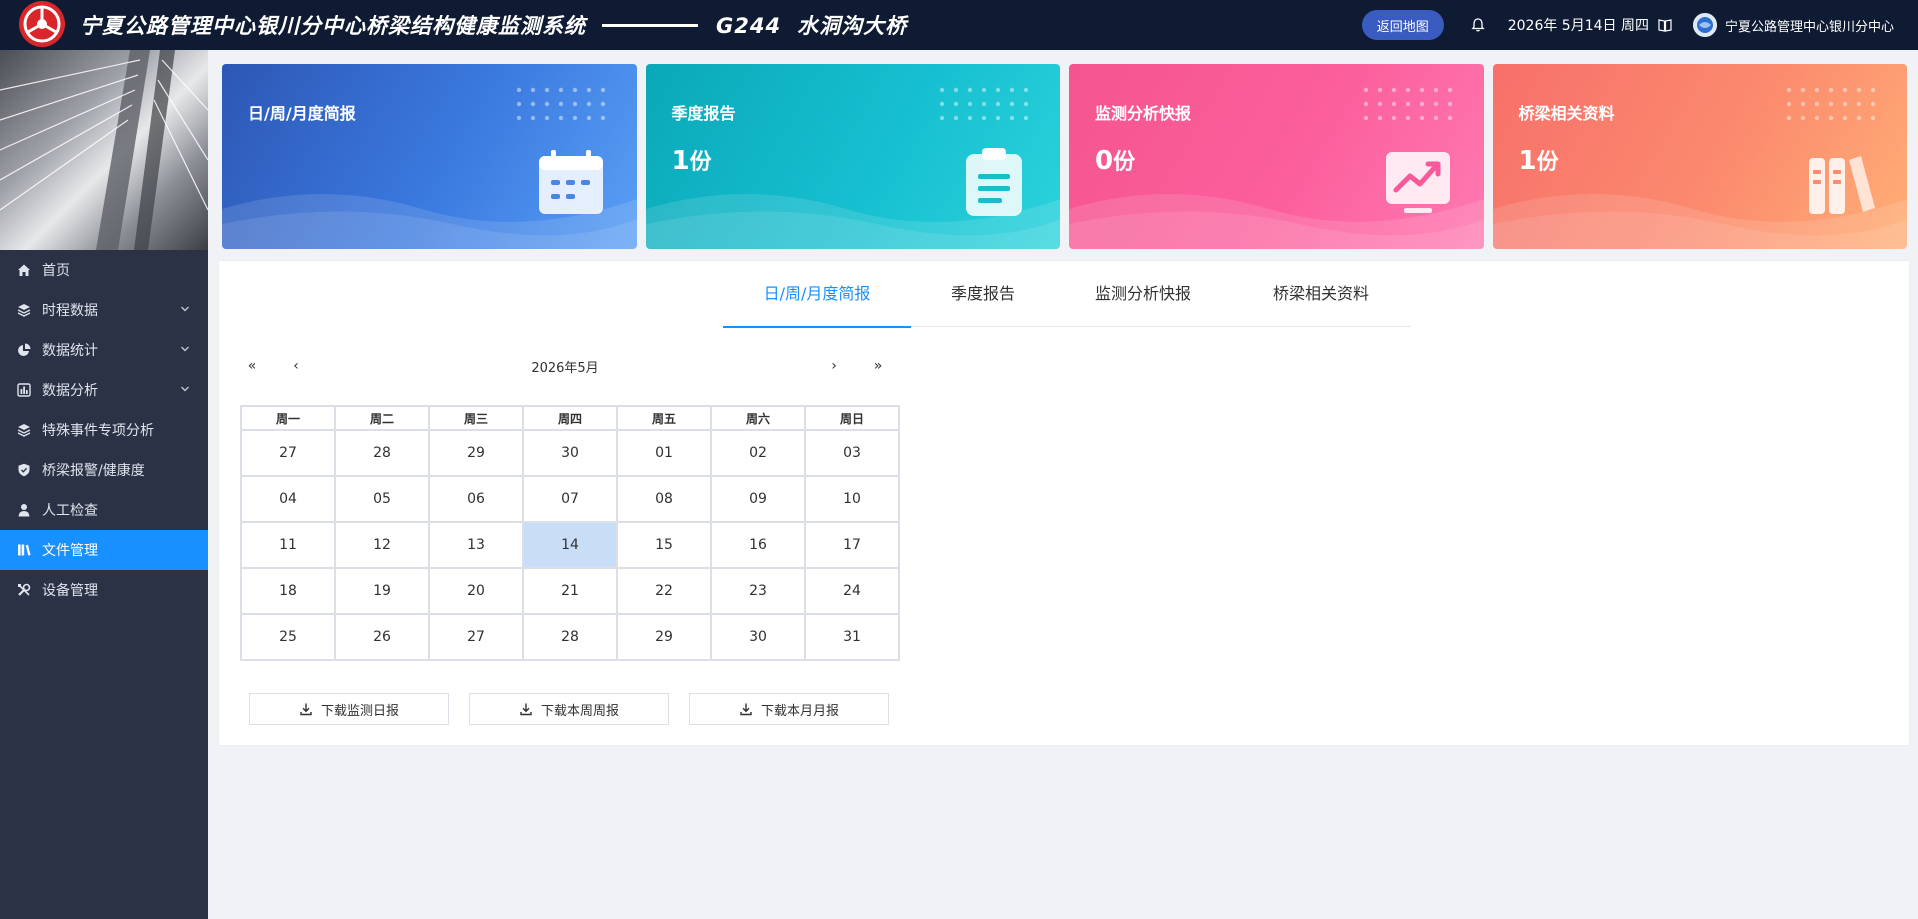  Describe the element at coordinates (70, 311) in the screenshot. I see `sidebar-item-label: 时程数据` at that location.